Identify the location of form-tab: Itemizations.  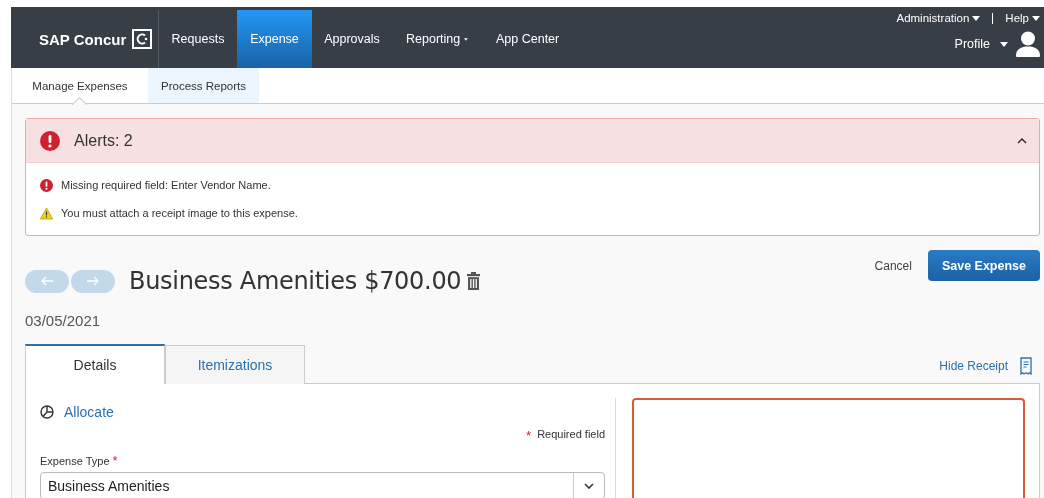
(235, 364).